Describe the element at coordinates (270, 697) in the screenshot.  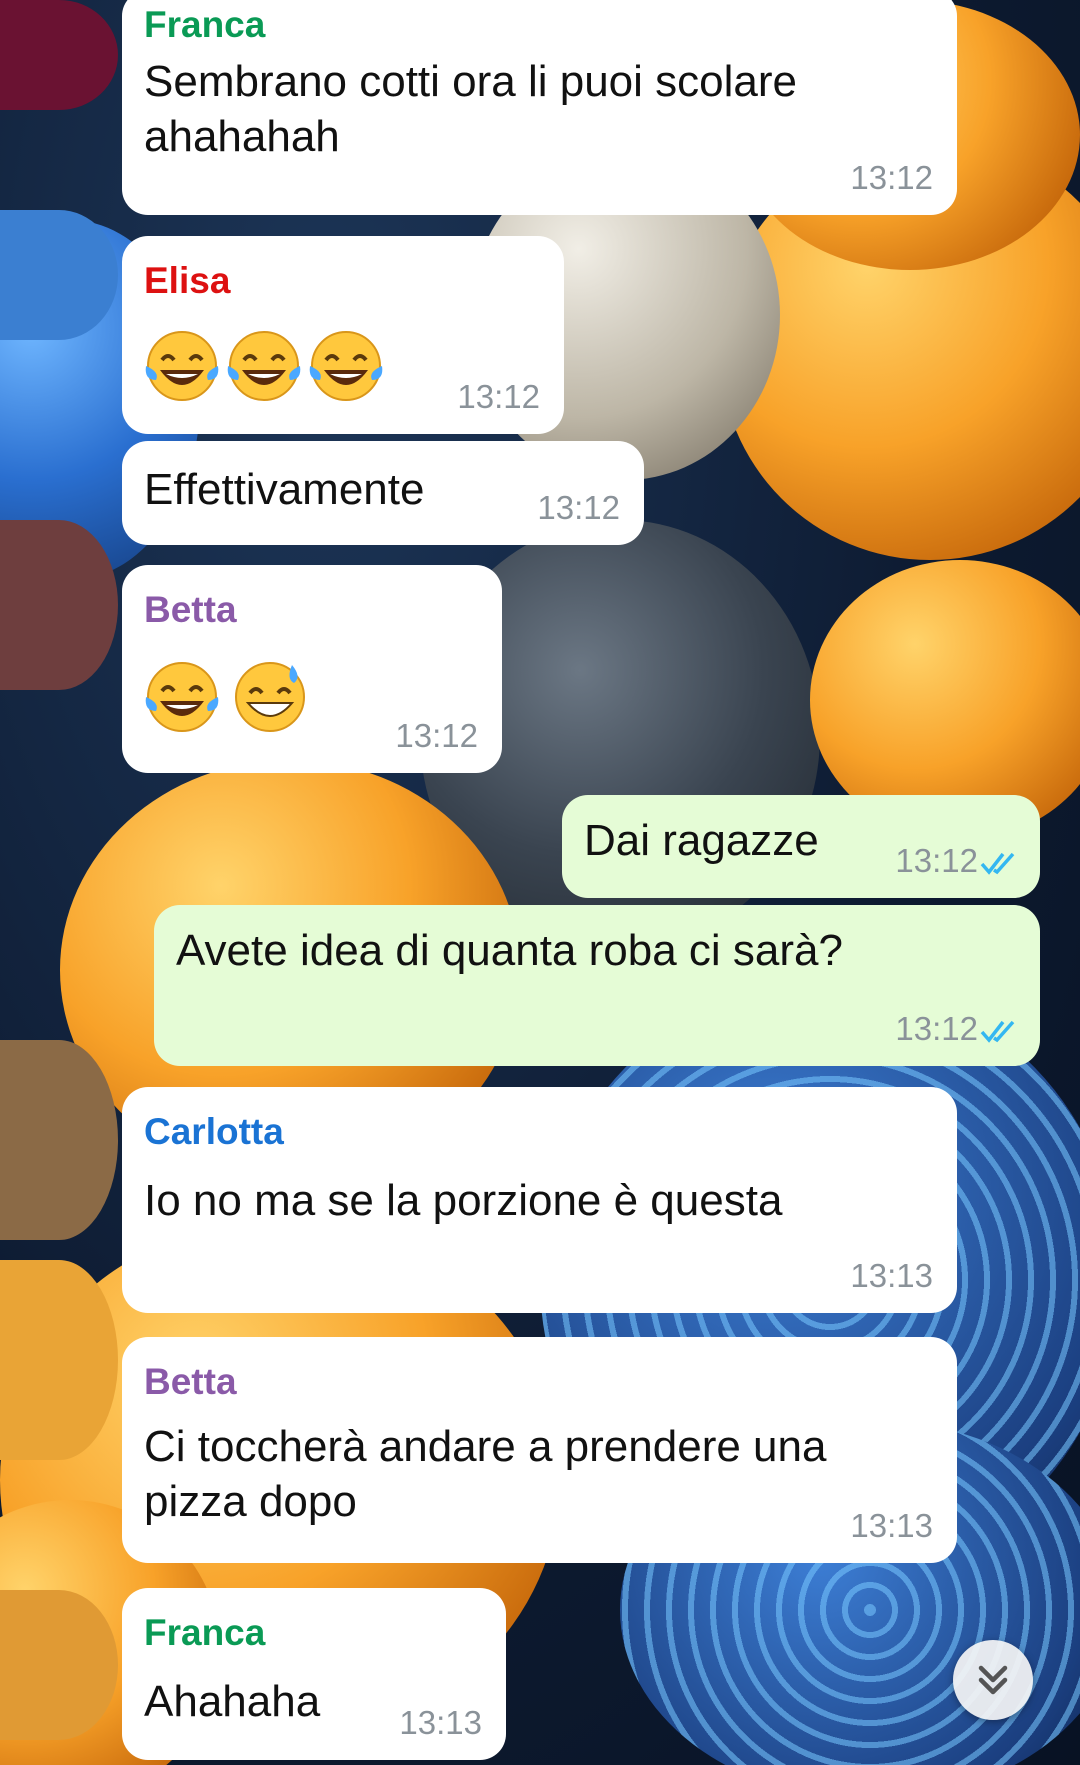
I see `grinning-face-with-sweat-icon` at that location.